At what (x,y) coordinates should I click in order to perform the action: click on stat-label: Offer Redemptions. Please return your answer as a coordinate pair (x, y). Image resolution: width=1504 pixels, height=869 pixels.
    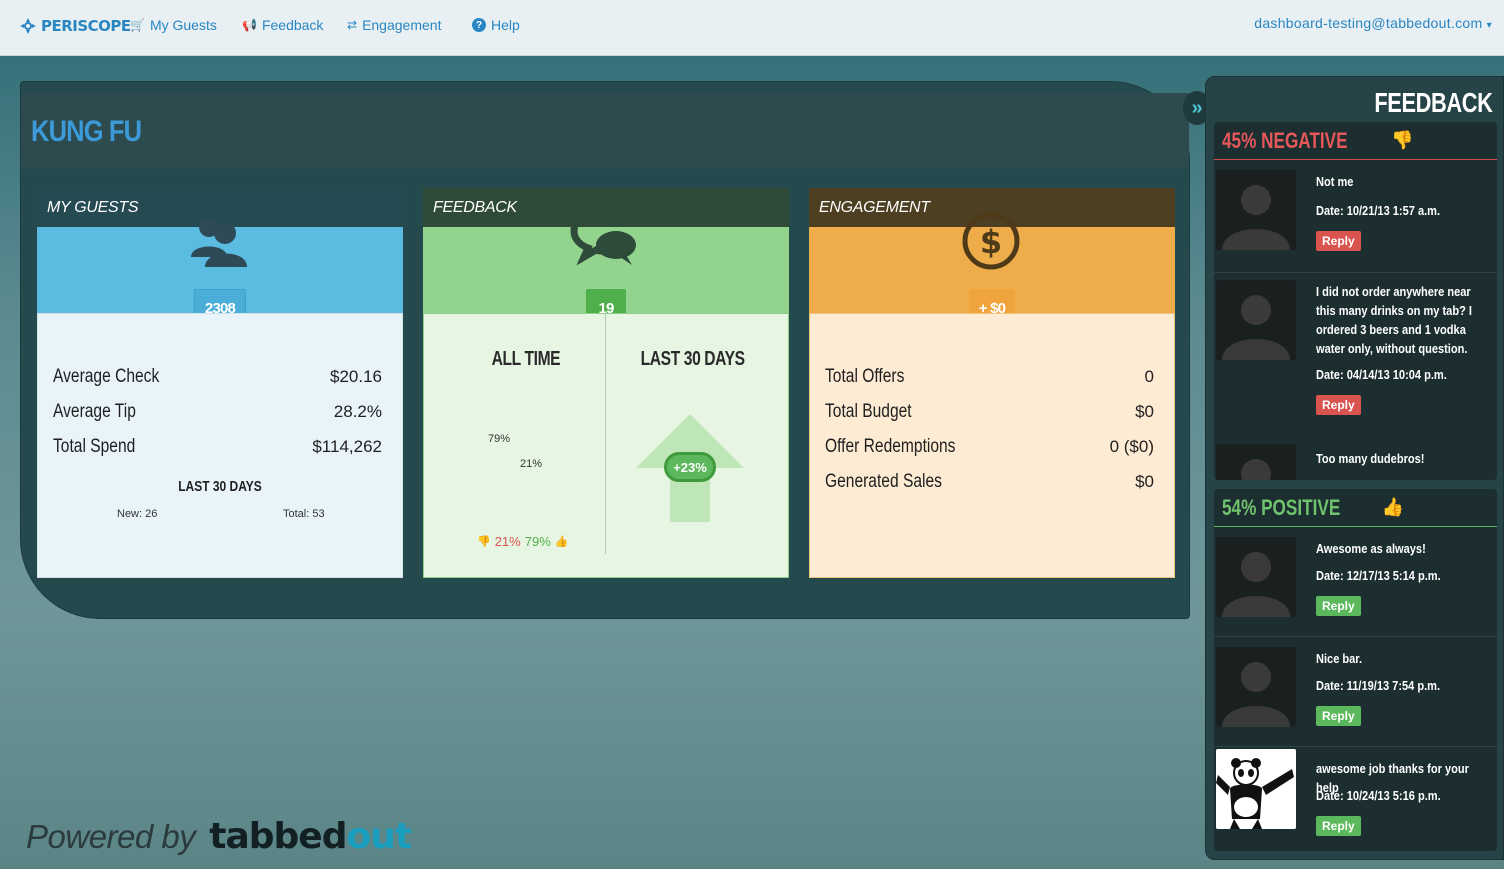
    Looking at the image, I should click on (890, 446).